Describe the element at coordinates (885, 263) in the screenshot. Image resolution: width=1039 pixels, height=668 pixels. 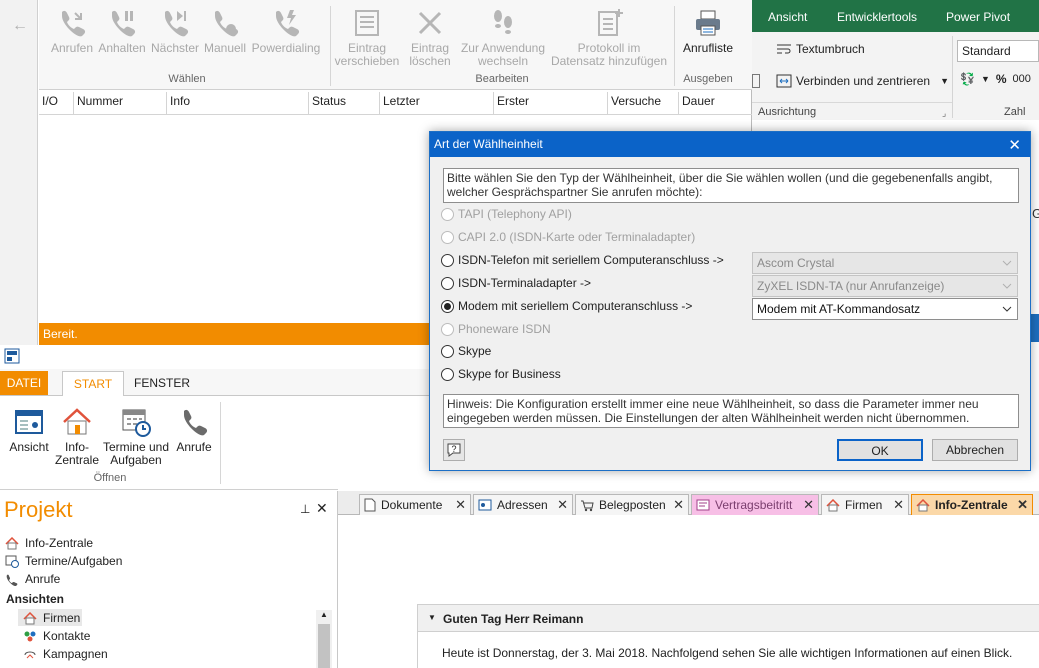
I see `select-isdn-telefon: Ascom Crystal` at that location.